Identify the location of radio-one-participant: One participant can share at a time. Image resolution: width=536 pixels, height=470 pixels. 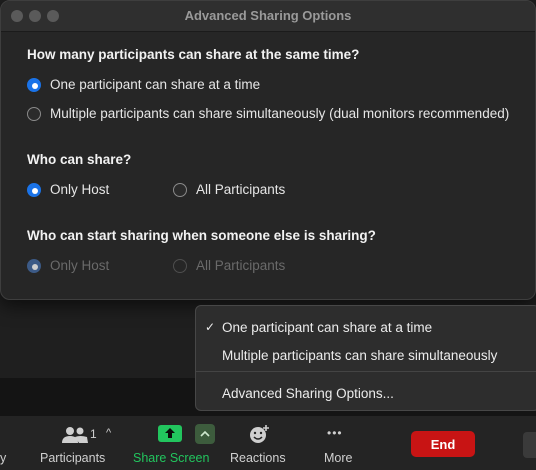
(143, 84).